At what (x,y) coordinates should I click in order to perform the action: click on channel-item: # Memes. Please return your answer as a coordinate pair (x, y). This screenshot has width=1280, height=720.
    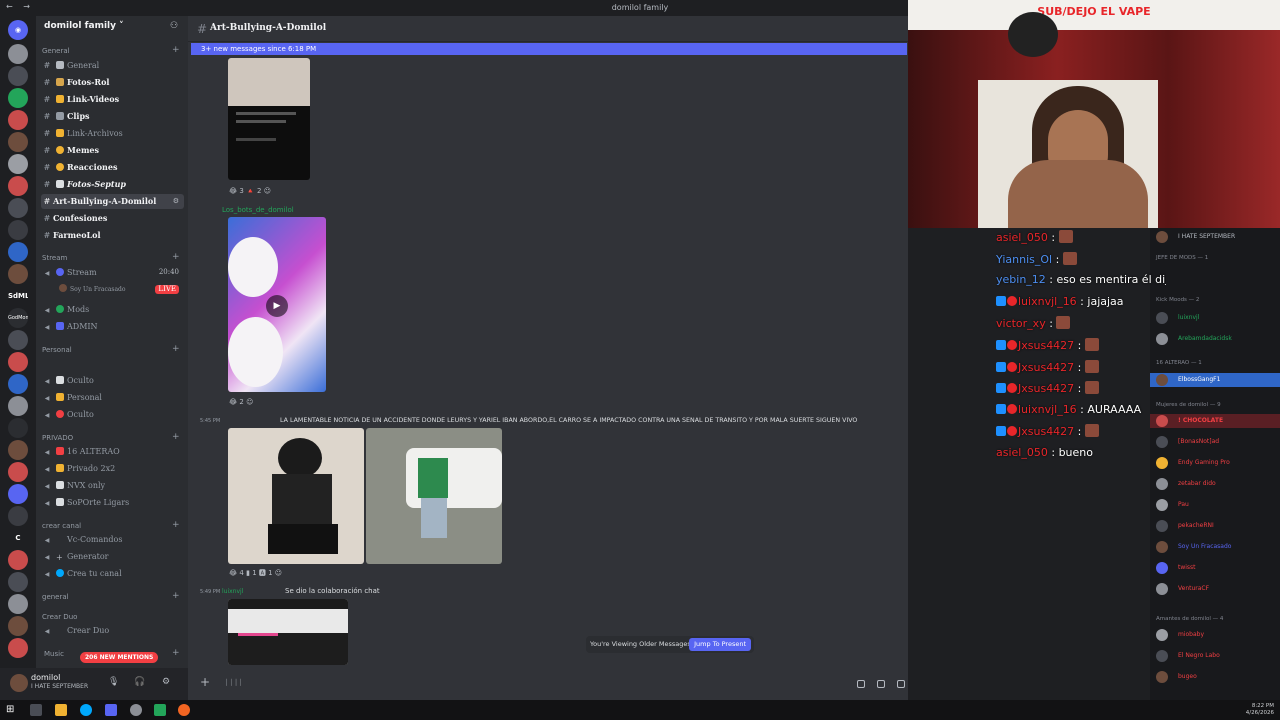
    Looking at the image, I should click on (112, 150).